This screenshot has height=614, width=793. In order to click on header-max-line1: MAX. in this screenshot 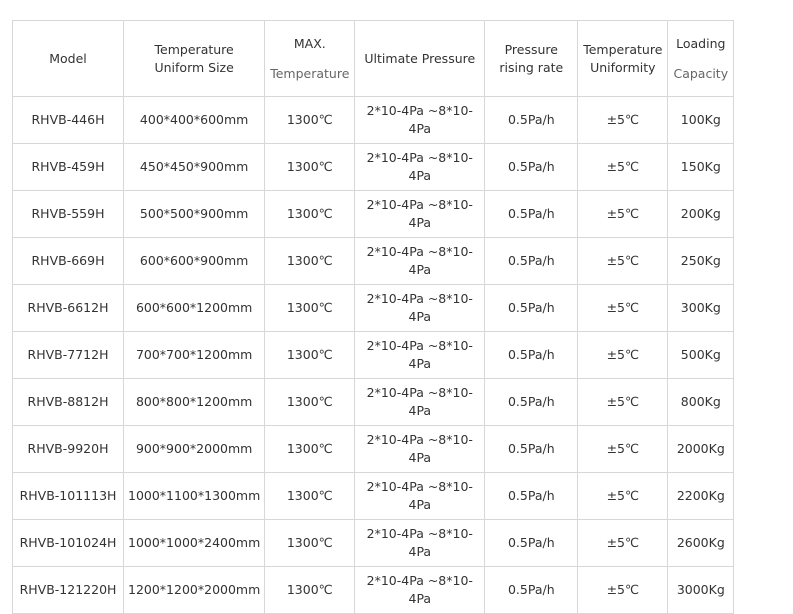, I will do `click(309, 43)`.